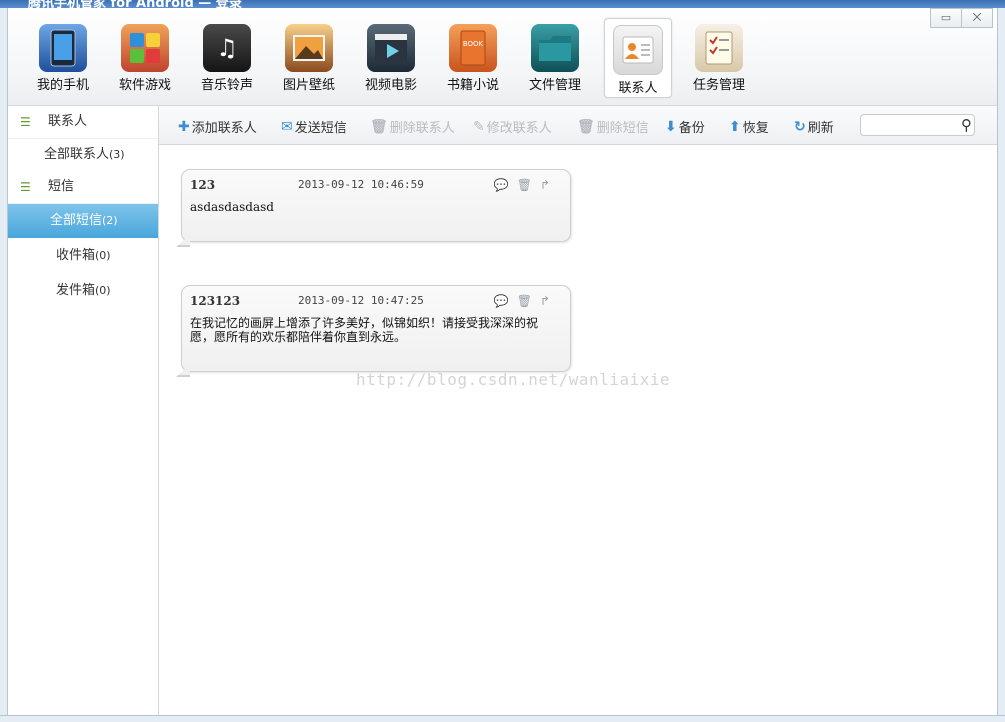 The height and width of the screenshot is (722, 1005). I want to click on window-titlebar: 腾讯手机管家 for Android — 登录, so click(502, 4).